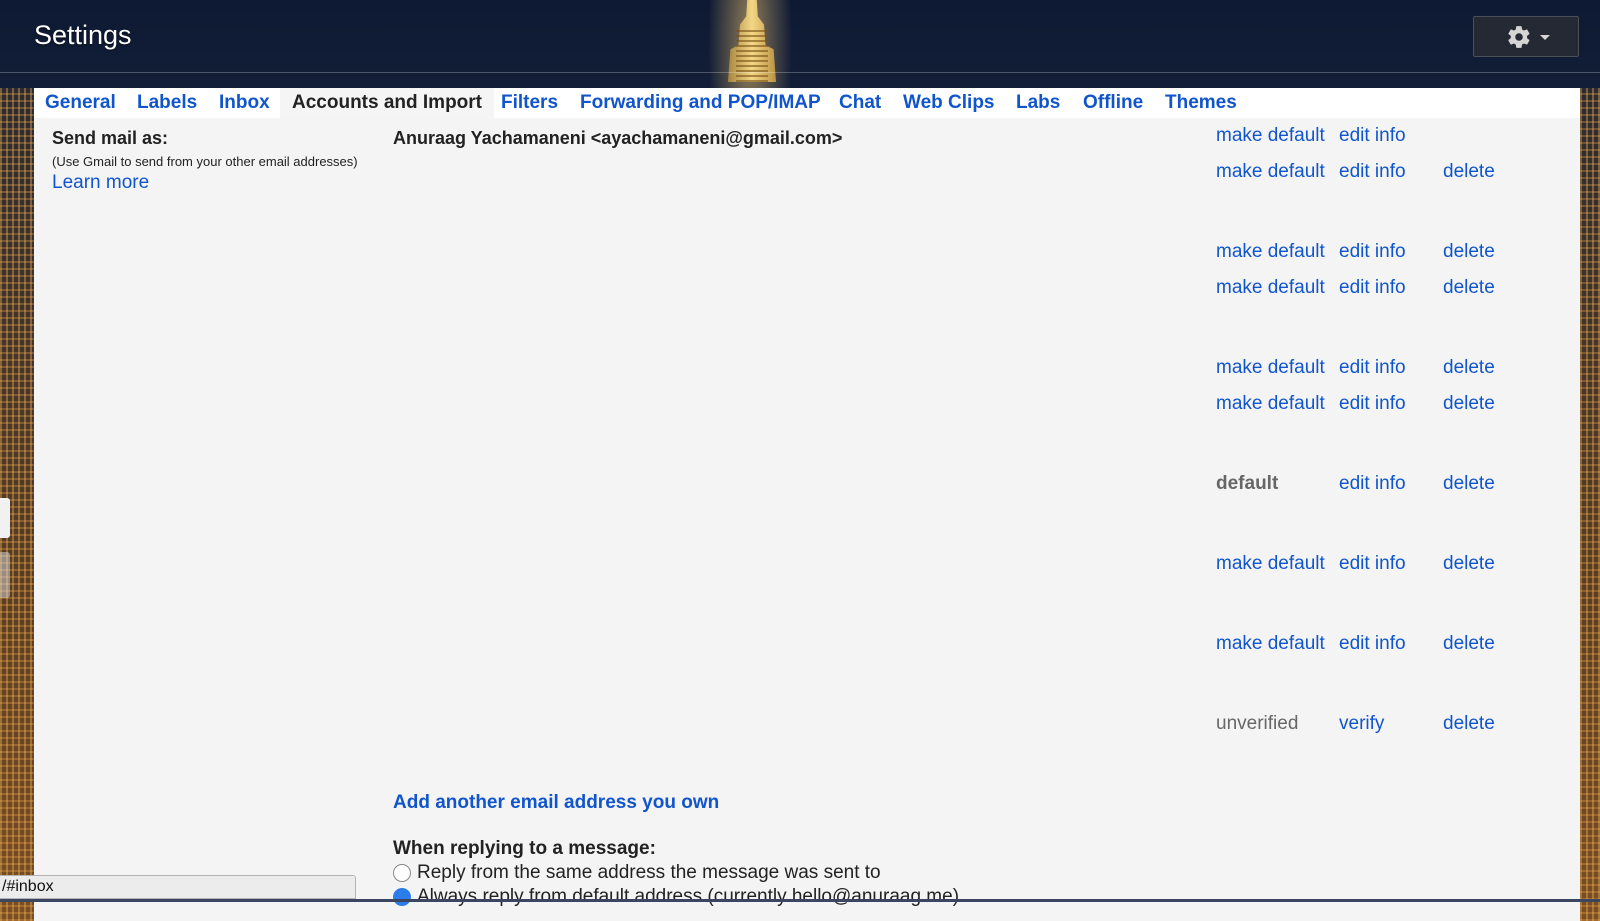 The image size is (1600, 921). I want to click on settings-gear-button, so click(1526, 36).